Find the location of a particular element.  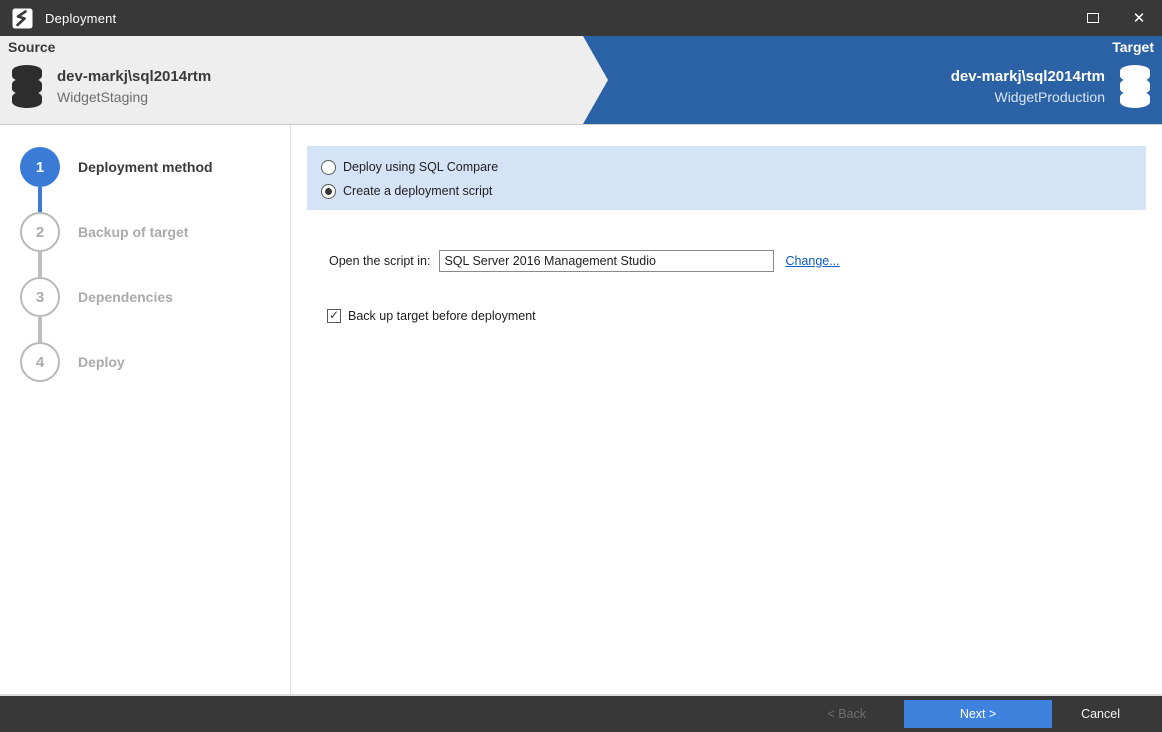

step-dependencies: 3 Dependencies is located at coordinates (86, 297).